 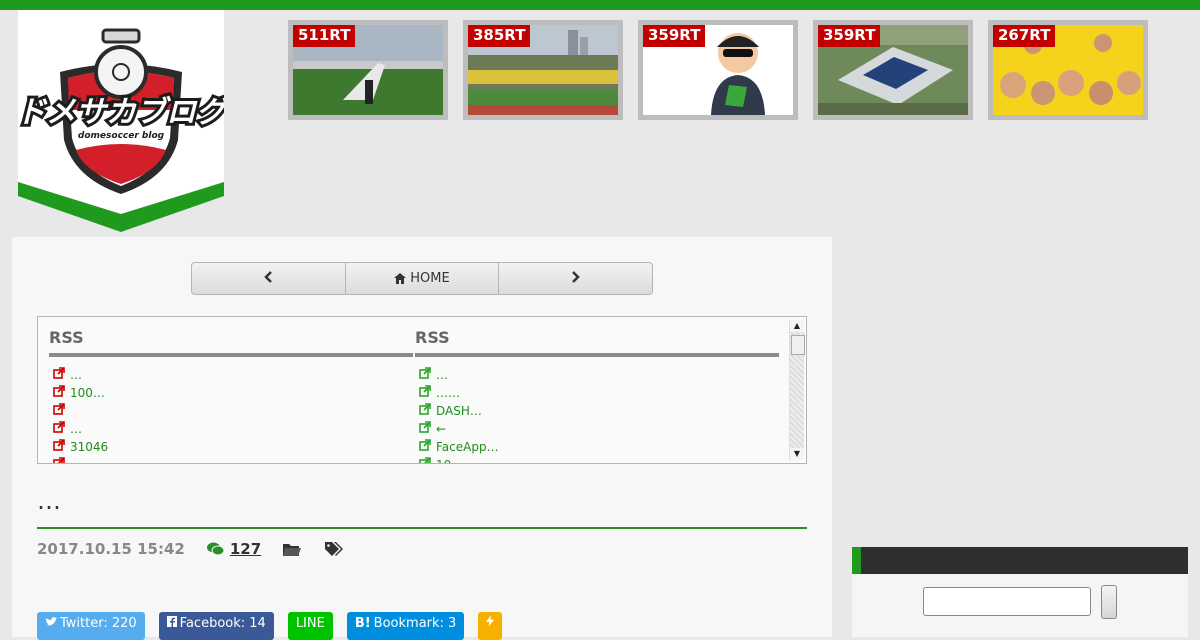 I want to click on logo-emblem: ドメサカブログ domesoccer blog, so click(x=121, y=121).